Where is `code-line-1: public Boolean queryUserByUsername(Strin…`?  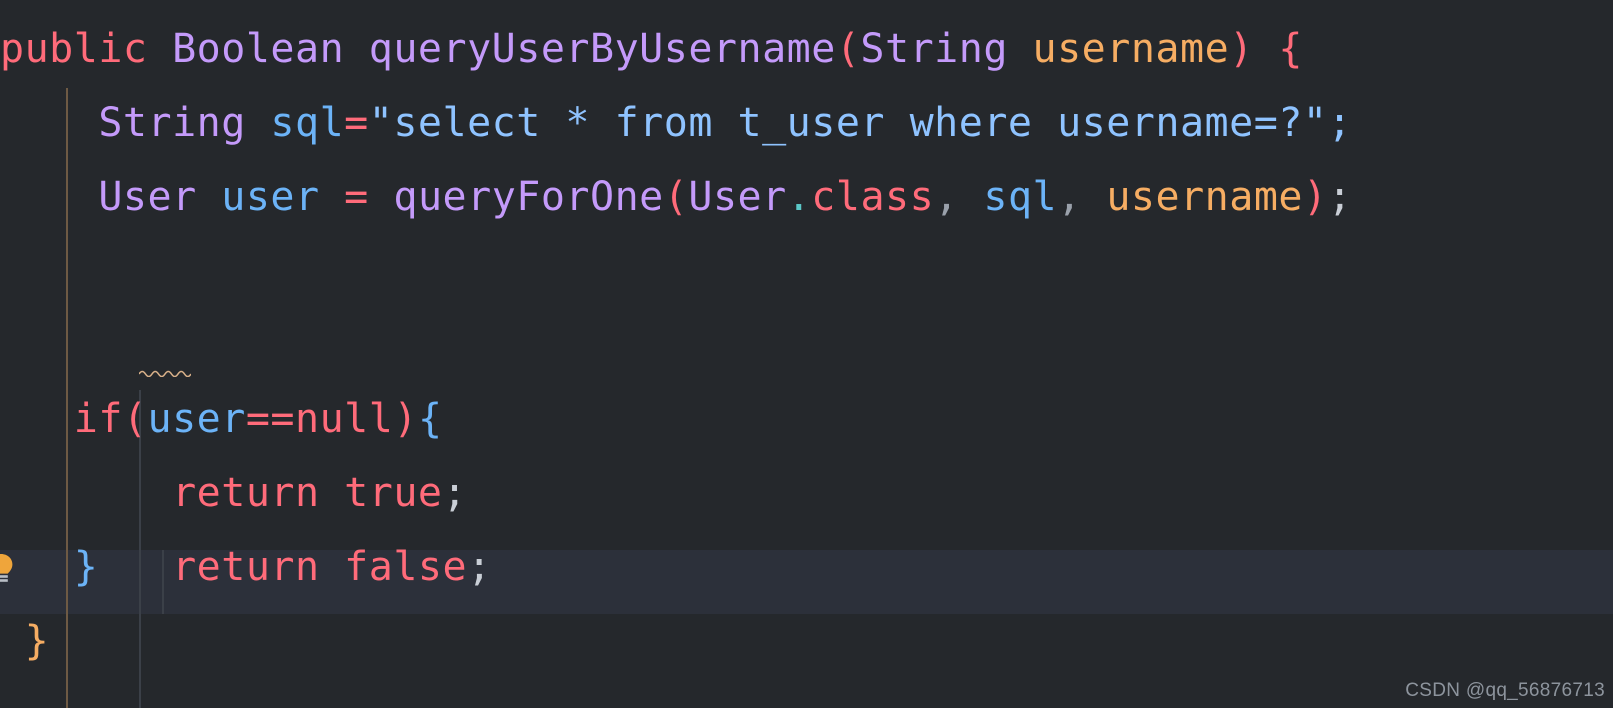
code-line-1: public Boolean queryUserByUsername(Strin… is located at coordinates (806, 49).